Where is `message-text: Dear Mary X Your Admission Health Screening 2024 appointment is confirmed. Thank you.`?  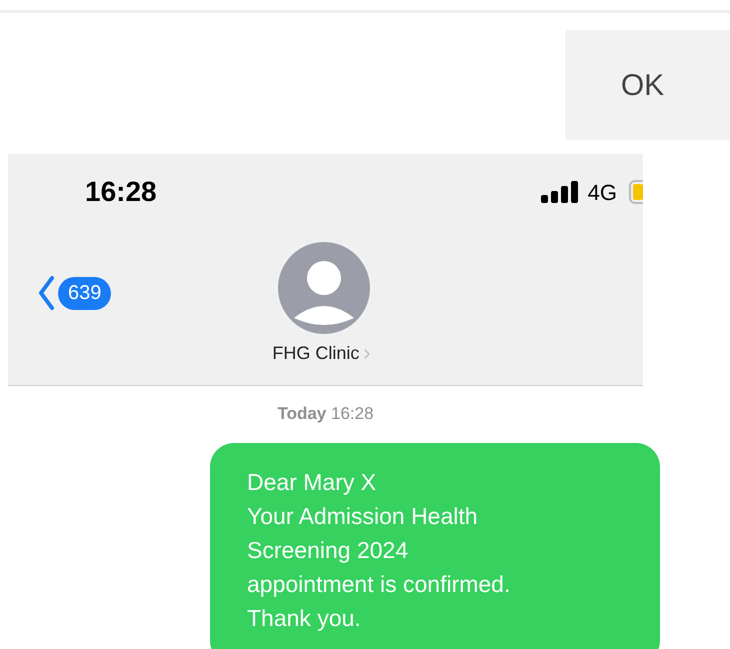 message-text: Dear Mary X Your Admission Health Screening 2024 appointment is confirmed. Thank you. is located at coordinates (379, 550).